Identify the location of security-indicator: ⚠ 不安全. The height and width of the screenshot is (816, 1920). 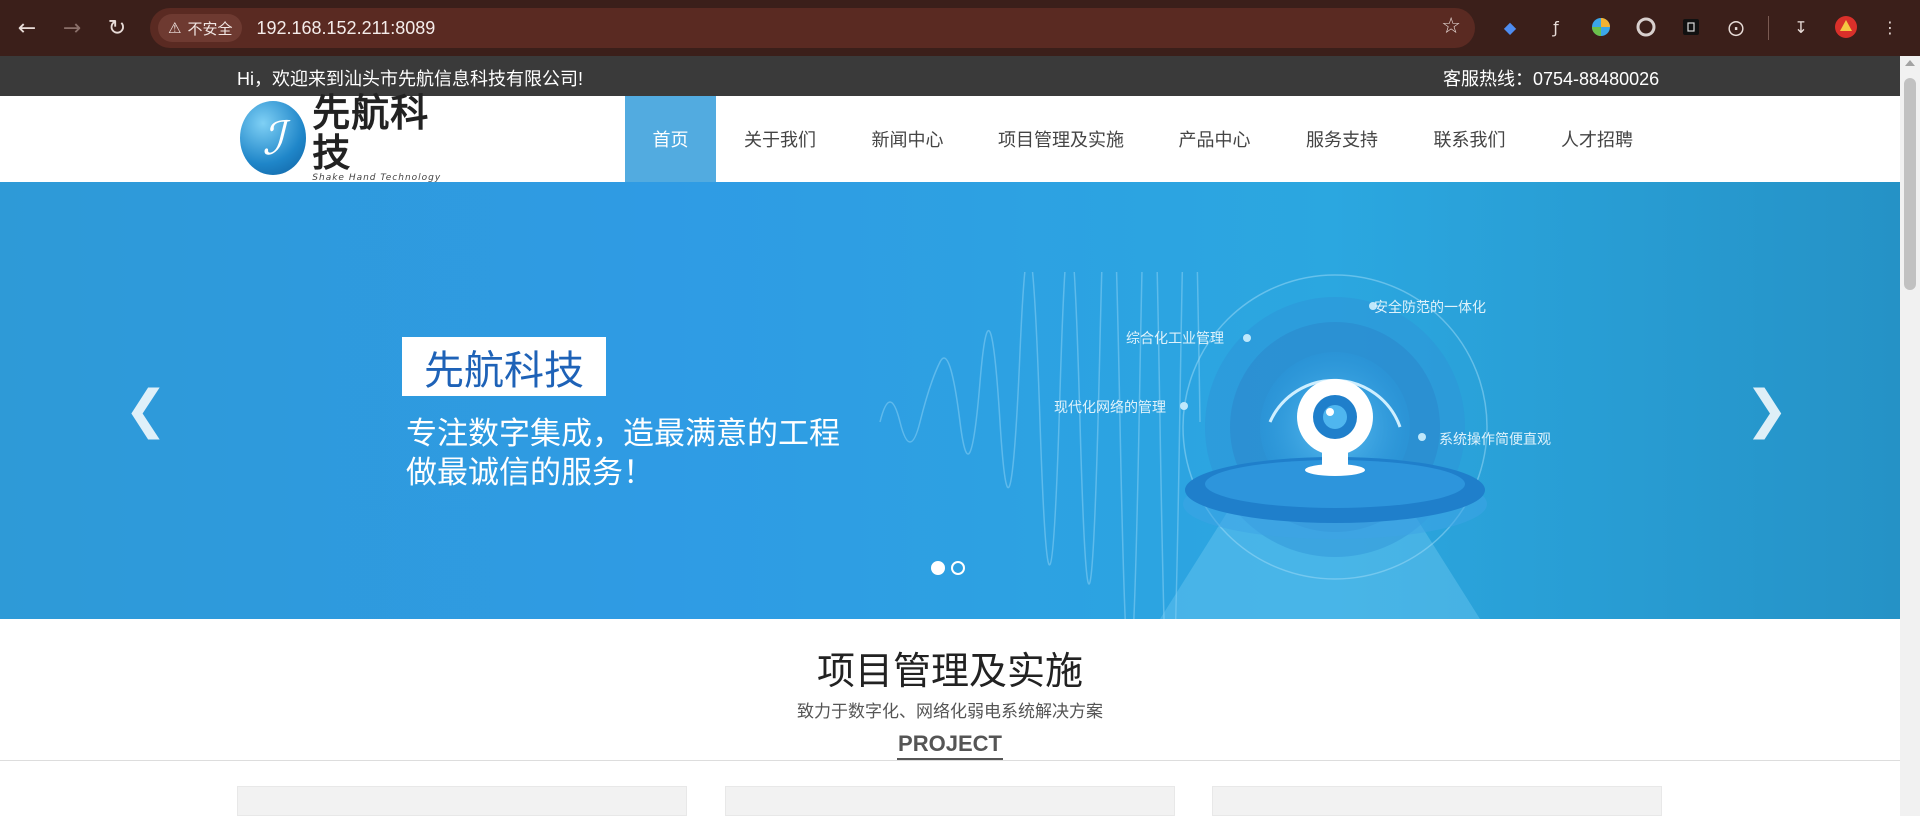
(200, 28).